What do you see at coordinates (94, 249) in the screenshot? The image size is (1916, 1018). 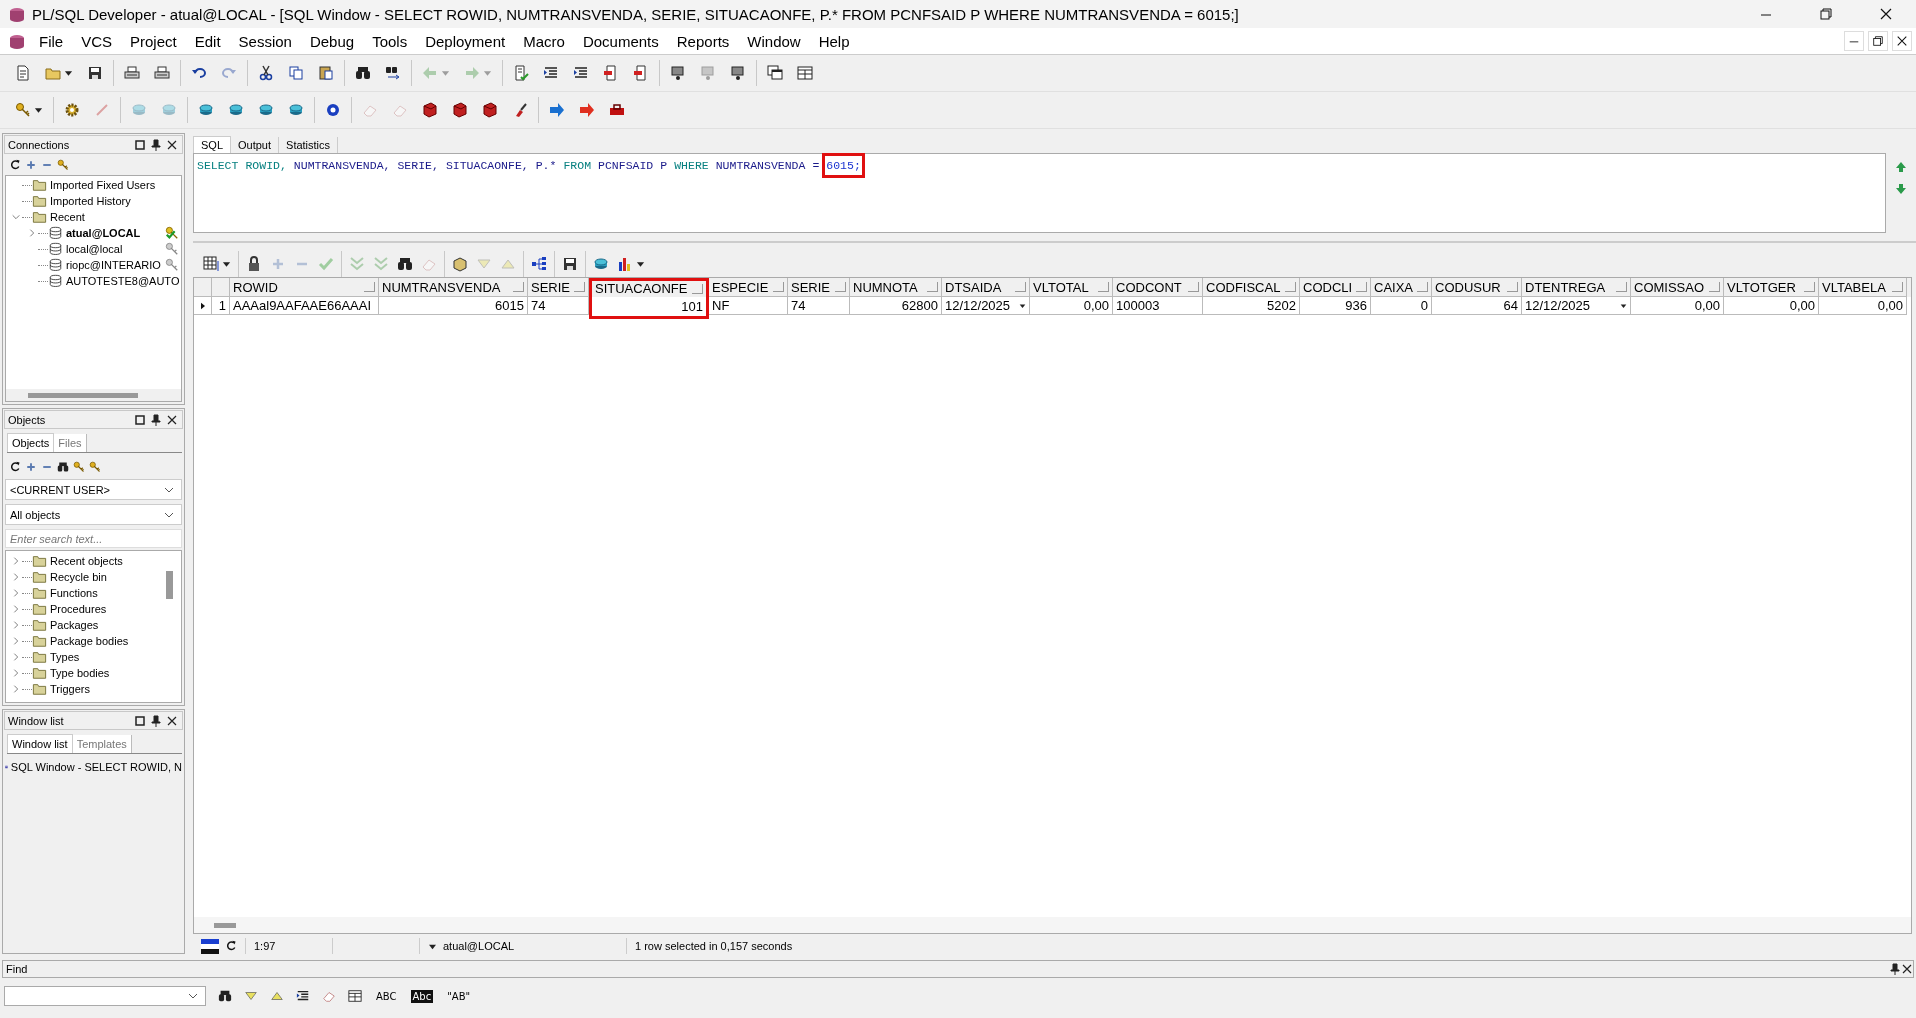 I see `tree-item: local@local` at bounding box center [94, 249].